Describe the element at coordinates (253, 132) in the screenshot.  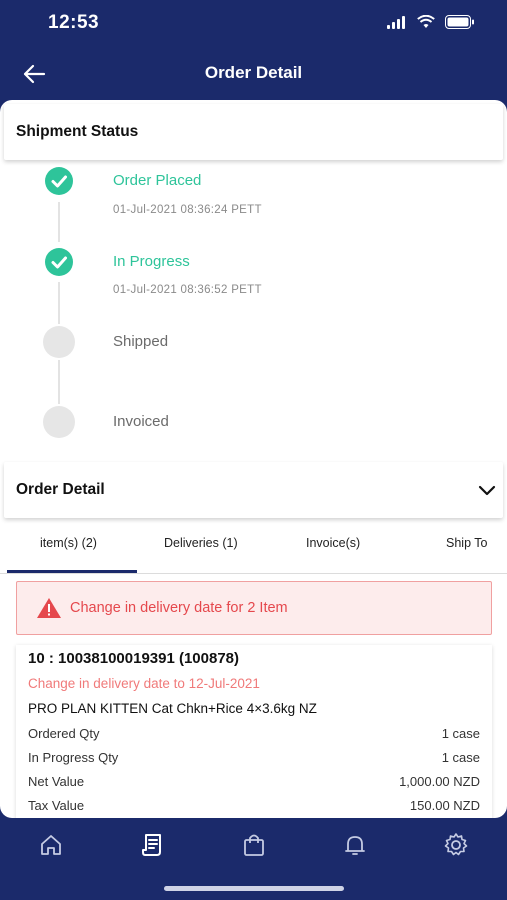
I see `shipment-status-header: Shipment Status` at that location.